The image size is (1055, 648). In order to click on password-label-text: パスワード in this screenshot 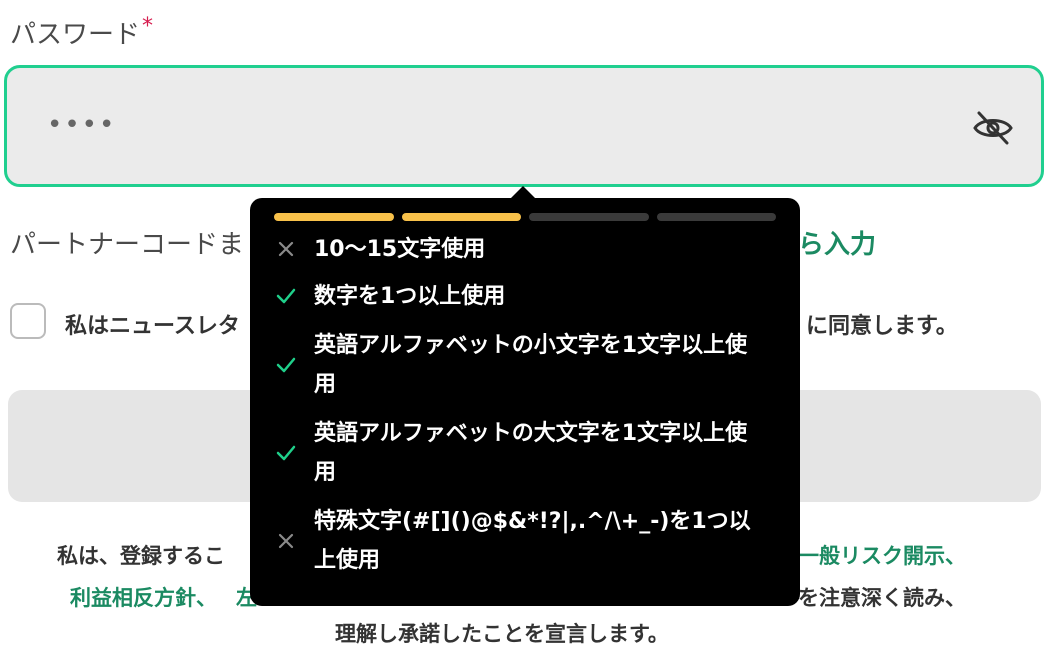, I will do `click(75, 35)`.